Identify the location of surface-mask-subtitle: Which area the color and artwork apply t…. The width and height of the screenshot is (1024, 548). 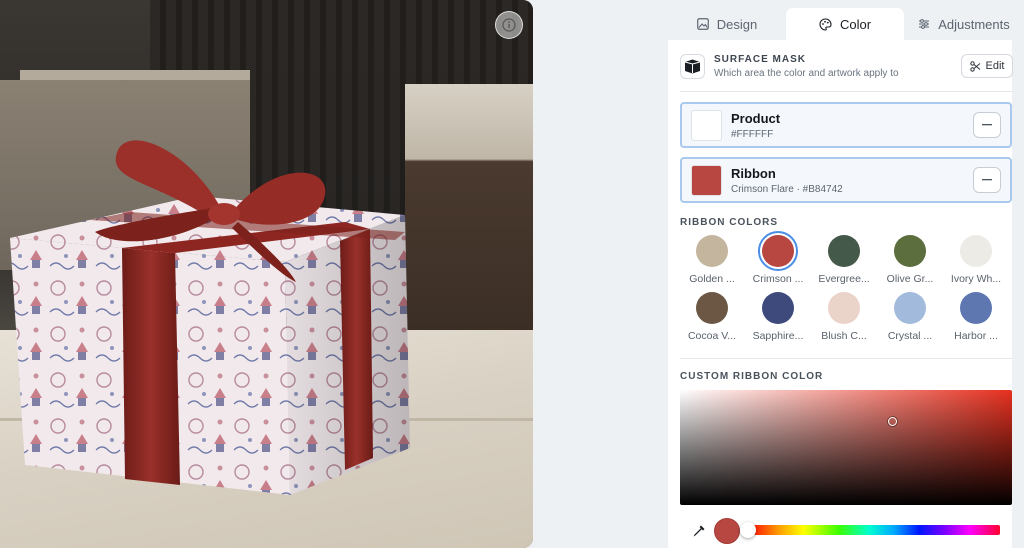
(806, 73).